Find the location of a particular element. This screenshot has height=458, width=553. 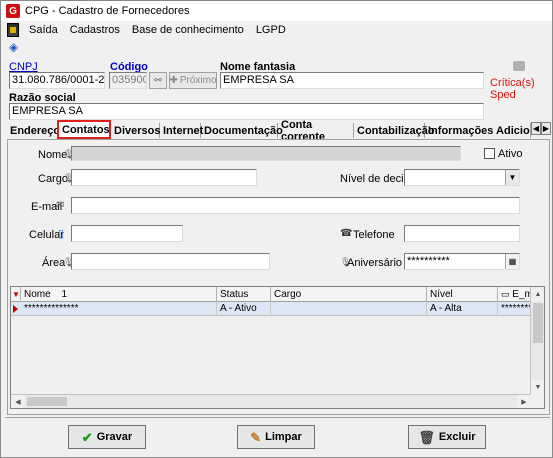

title-bar: G CPG - Cadastro de Fornecedores is located at coordinates (276, 11).